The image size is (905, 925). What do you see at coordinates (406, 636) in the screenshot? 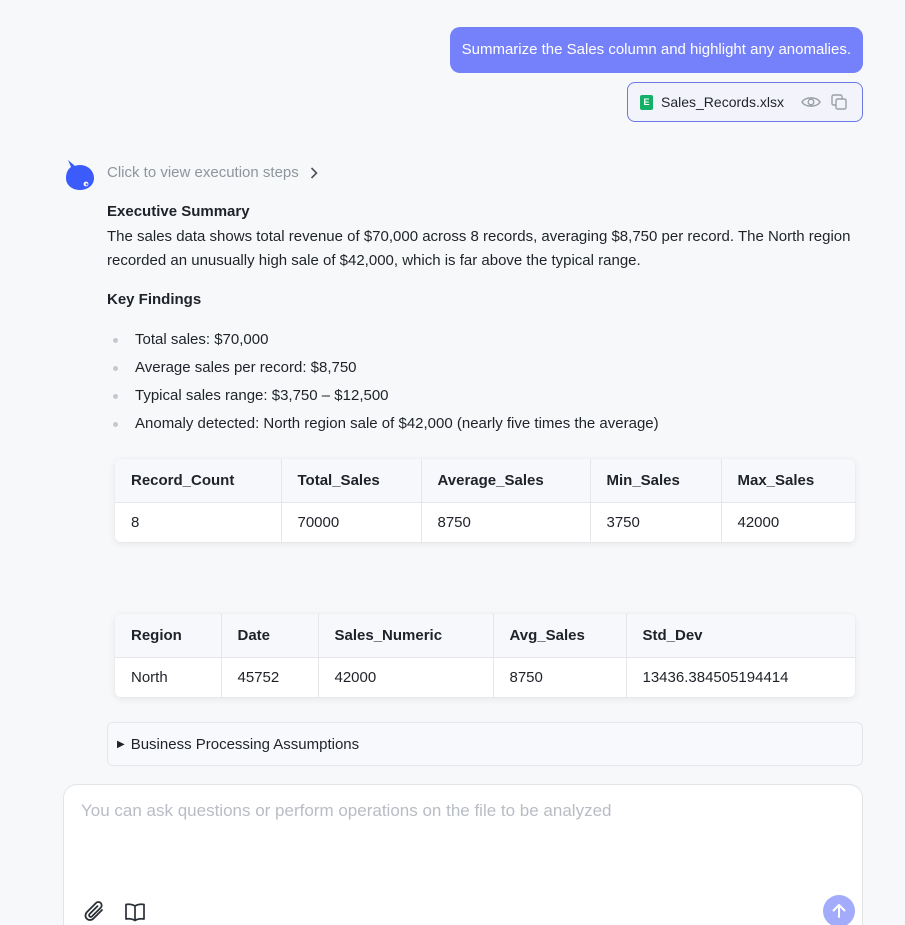
I see `column-header: Sales_Numeric` at bounding box center [406, 636].